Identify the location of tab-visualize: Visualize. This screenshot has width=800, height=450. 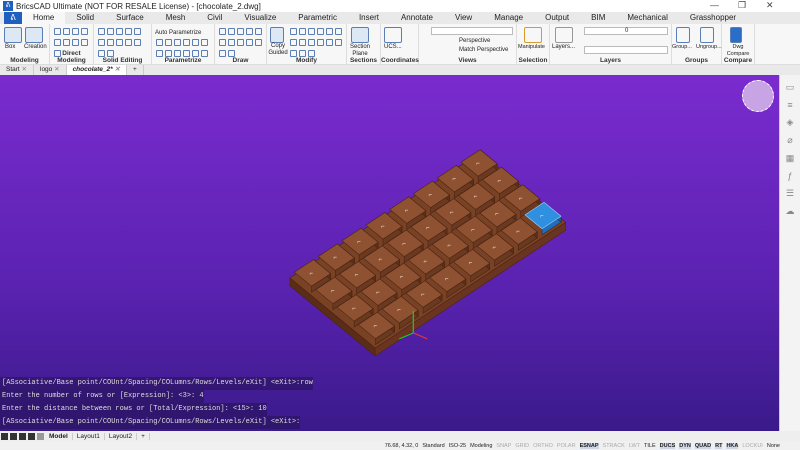
(260, 18).